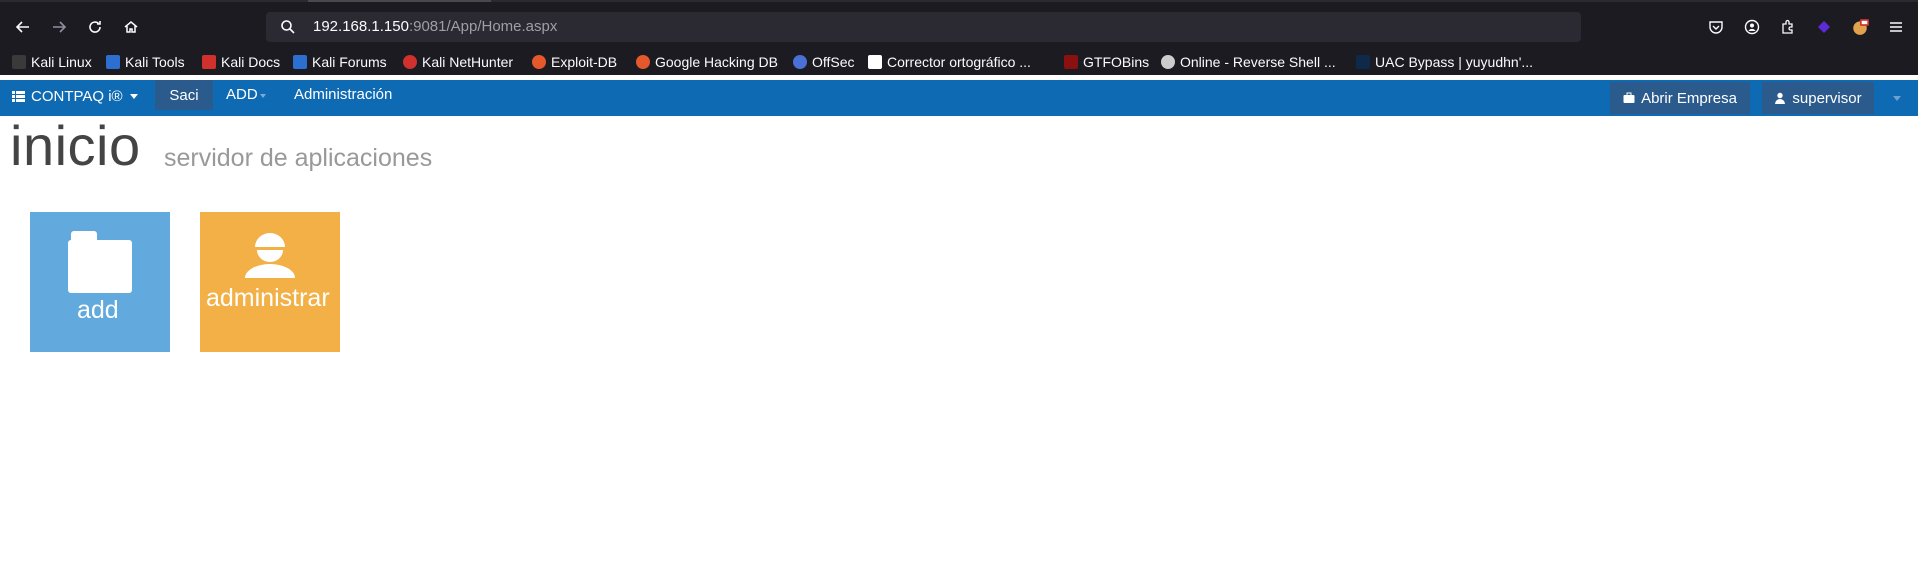 The image size is (1918, 577). I want to click on bookmark-kali-docs: Kali Docs, so click(241, 62).